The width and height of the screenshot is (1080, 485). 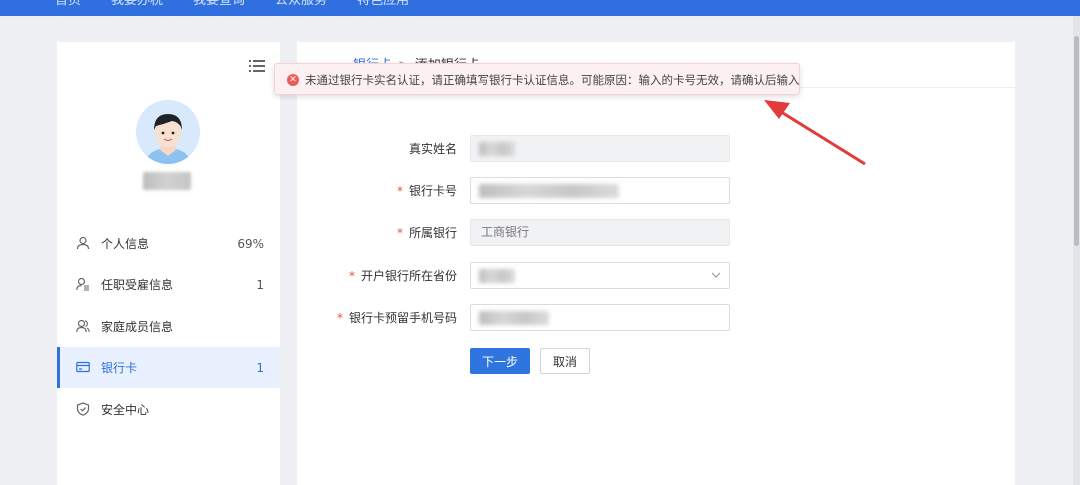 I want to click on field-label: * 银行卡号, so click(x=426, y=191).